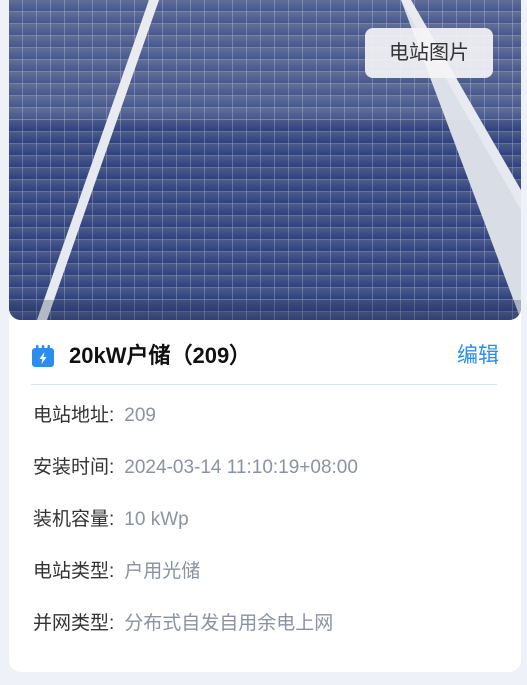  I want to click on info-value: 分布式自发自用余电上网, so click(229, 623).